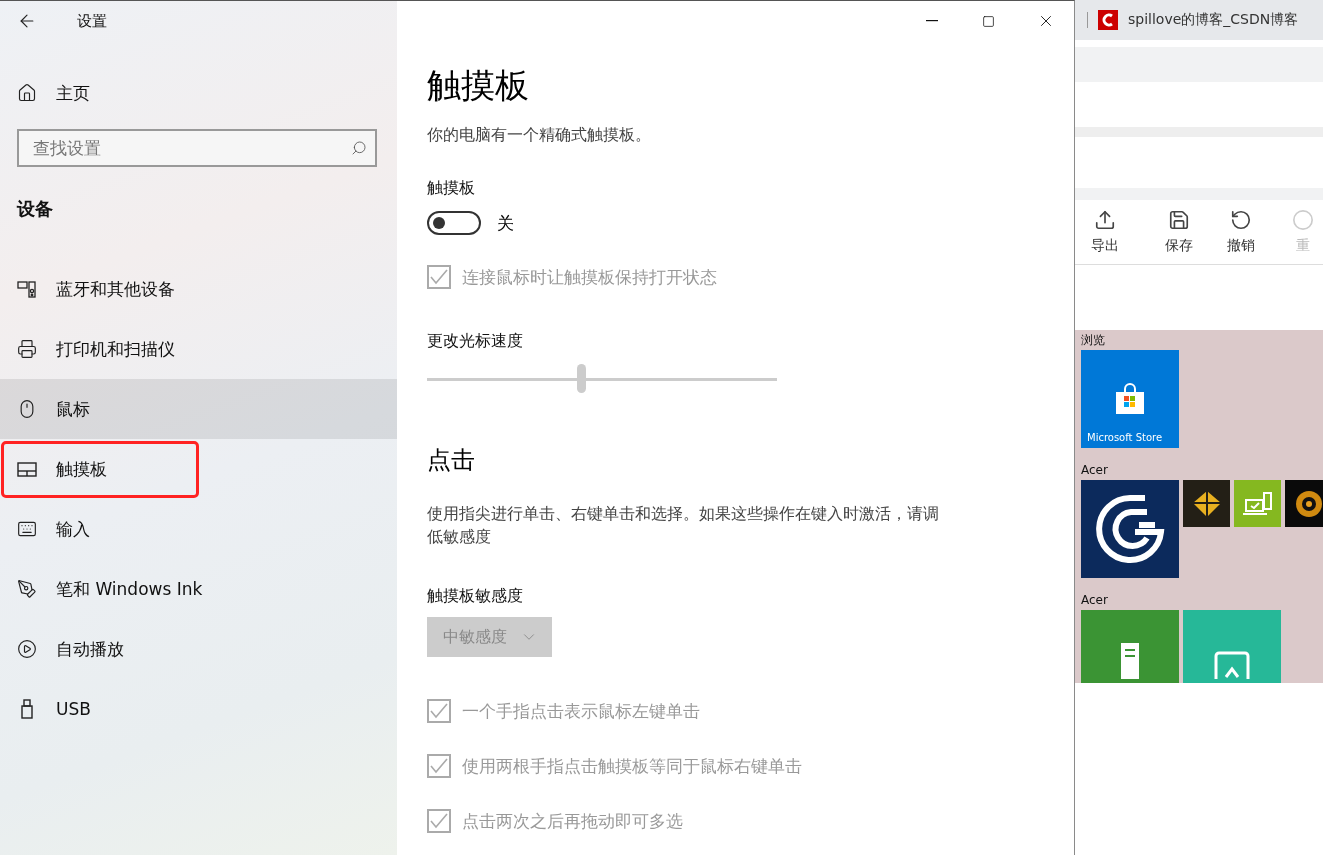  Describe the element at coordinates (27, 349) in the screenshot. I see `printer-icon` at that location.